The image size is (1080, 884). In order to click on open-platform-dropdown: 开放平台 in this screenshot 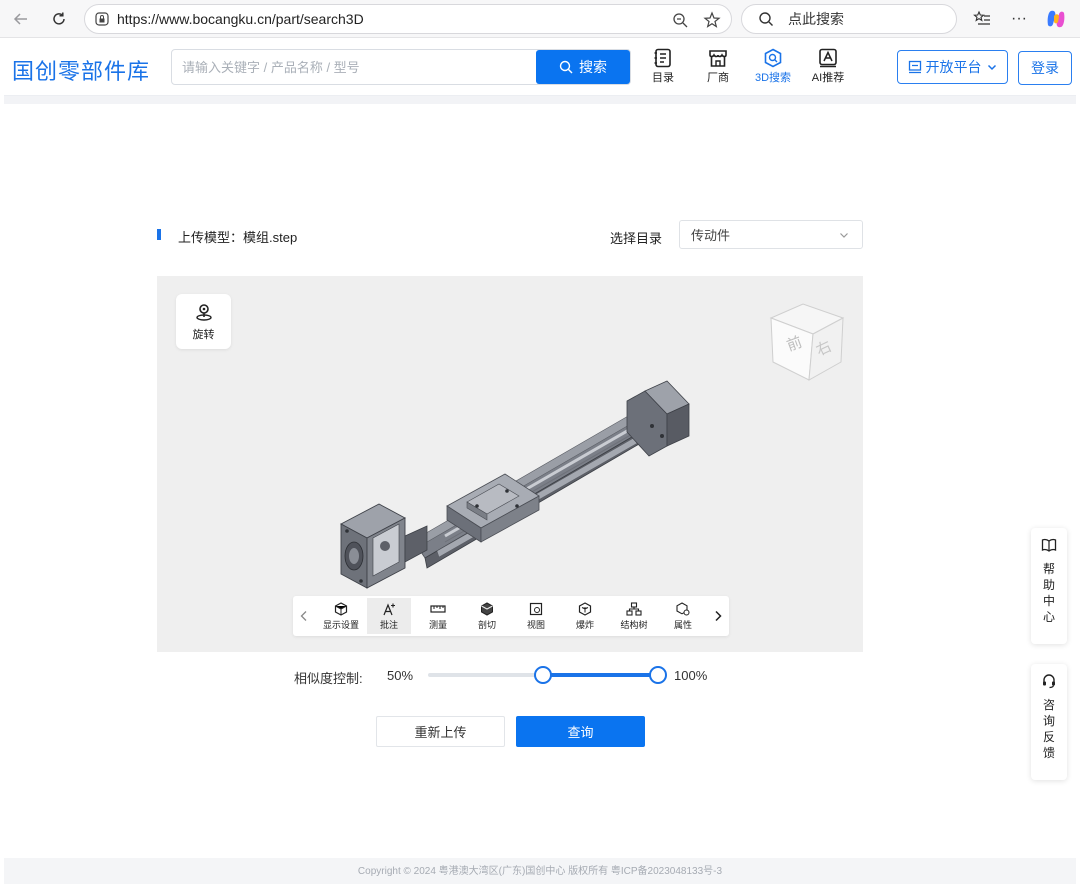, I will do `click(952, 67)`.